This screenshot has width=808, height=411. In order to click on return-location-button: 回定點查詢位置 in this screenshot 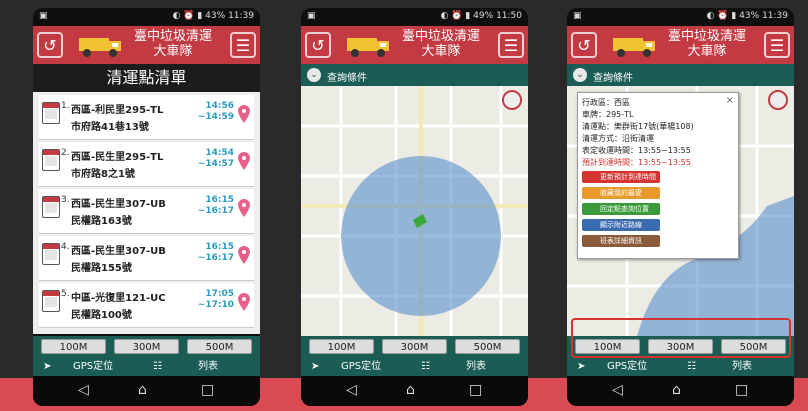, I will do `click(621, 209)`.